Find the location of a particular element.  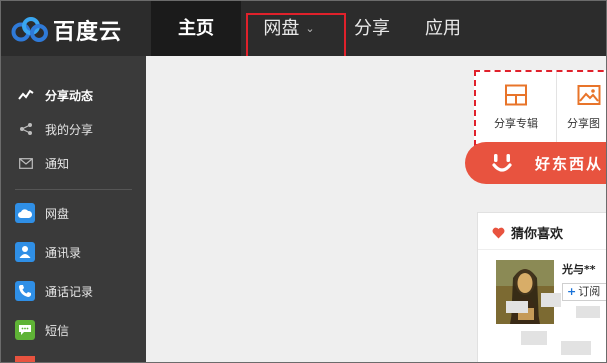

recommend-header: 猜你喜欢 is located at coordinates (527, 232).